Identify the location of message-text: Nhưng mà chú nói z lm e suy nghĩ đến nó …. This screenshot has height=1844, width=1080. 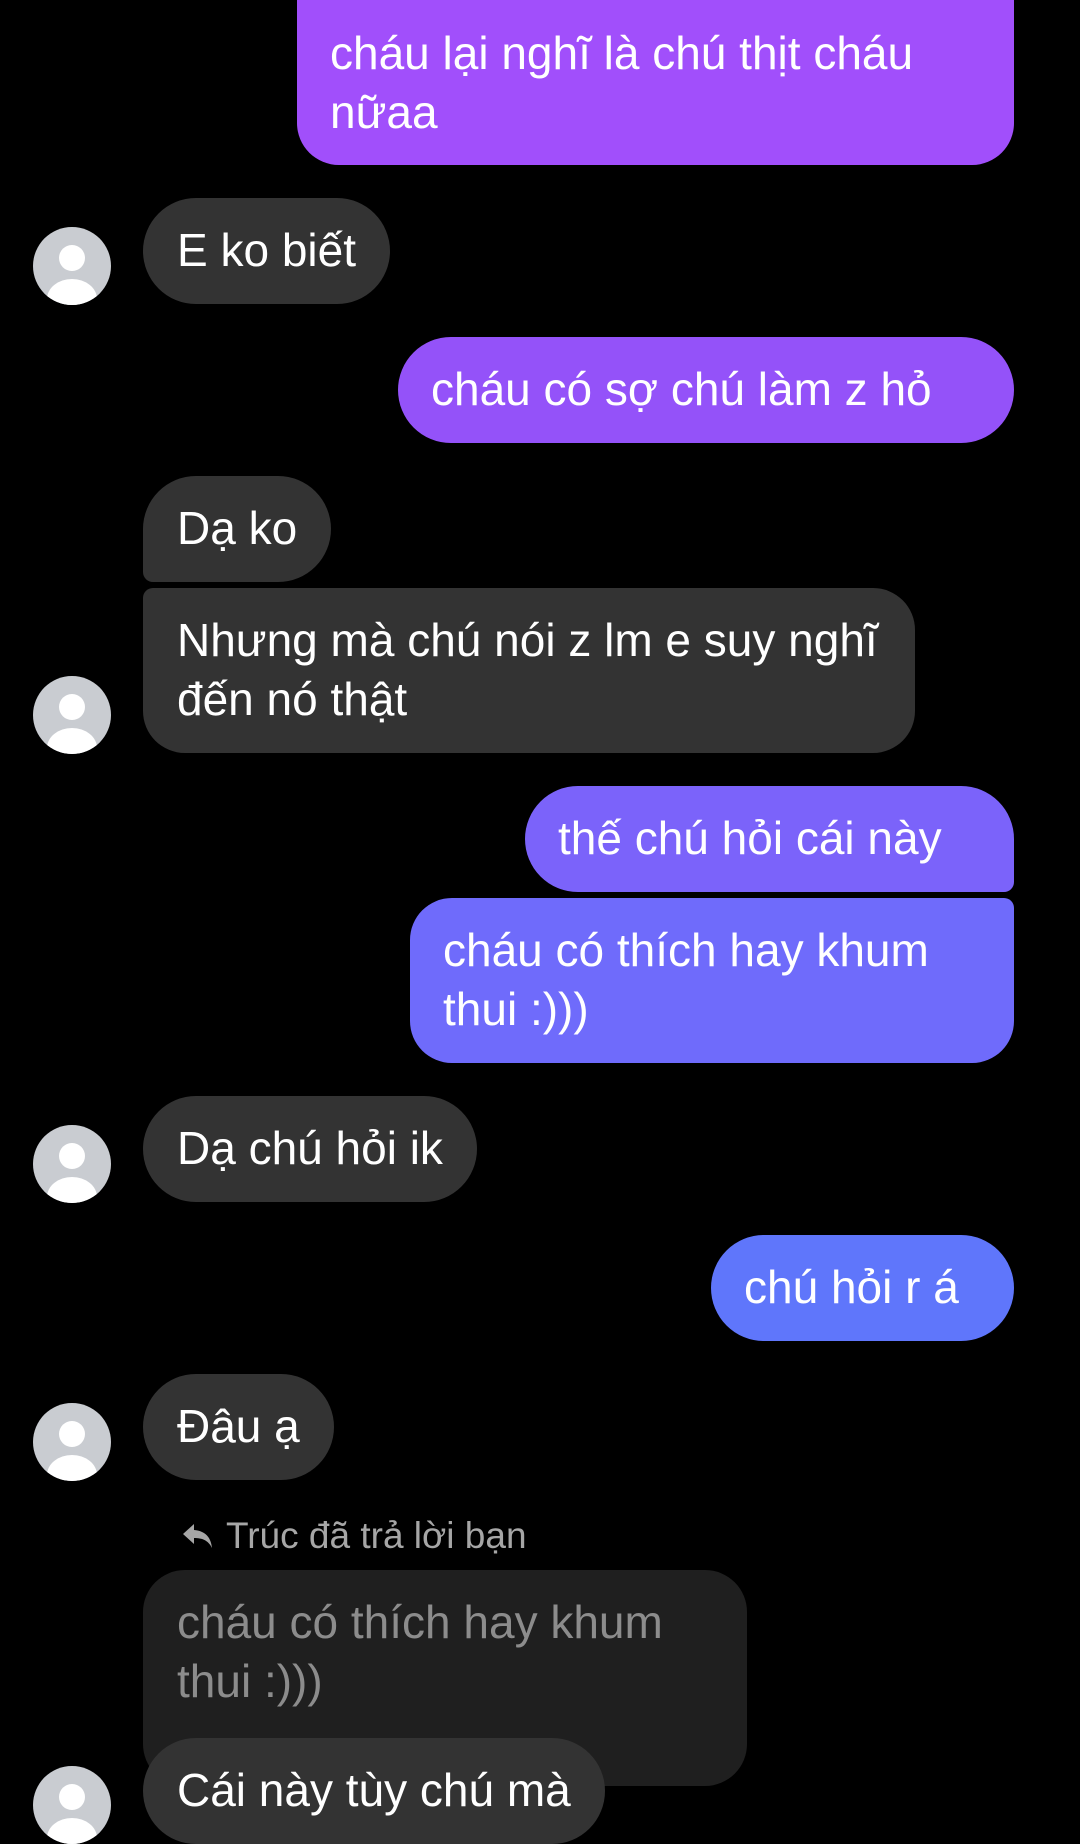
(527, 669).